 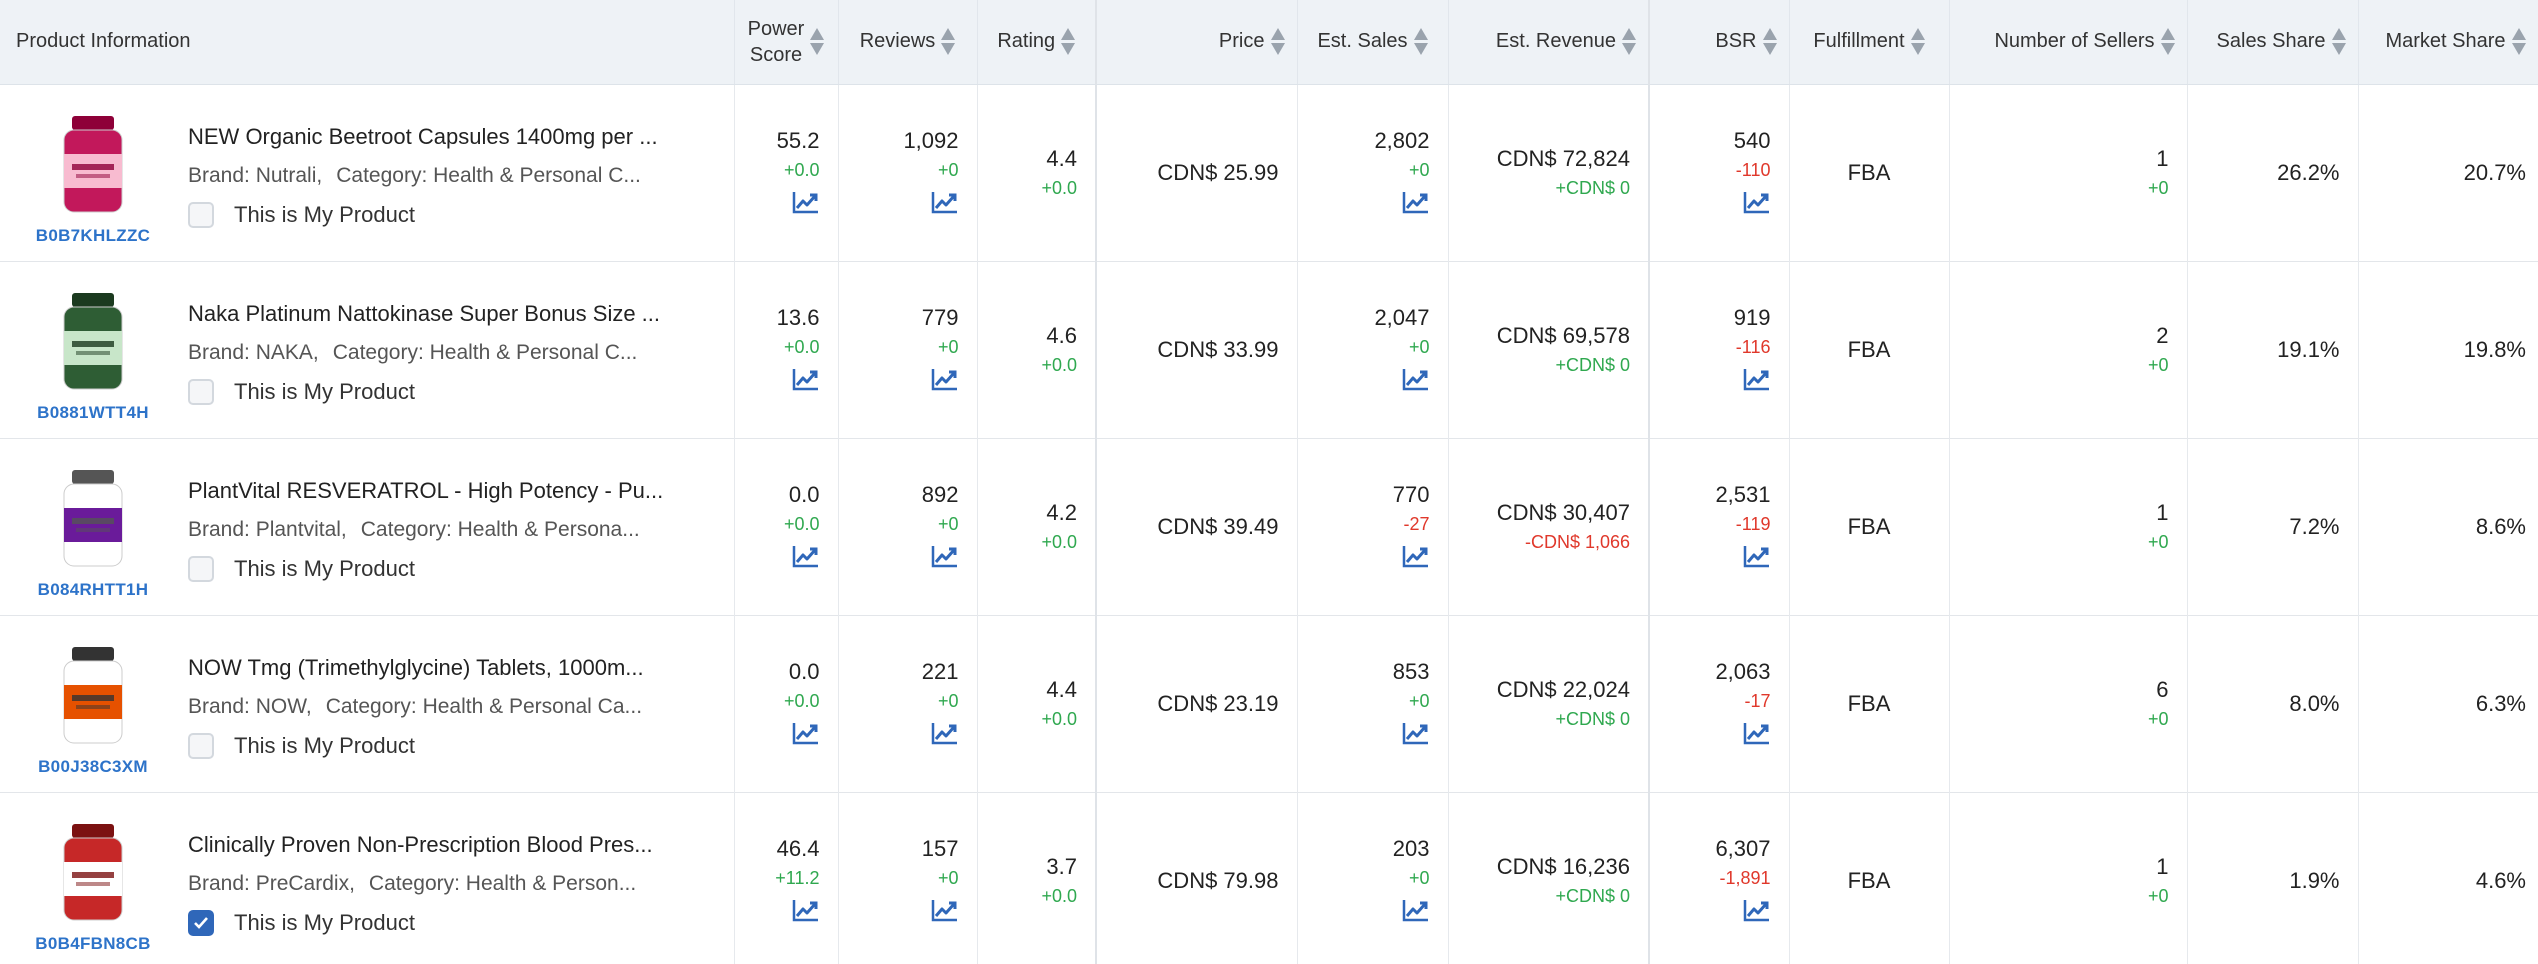 I want to click on header-price-label: Price, so click(x=1241, y=41).